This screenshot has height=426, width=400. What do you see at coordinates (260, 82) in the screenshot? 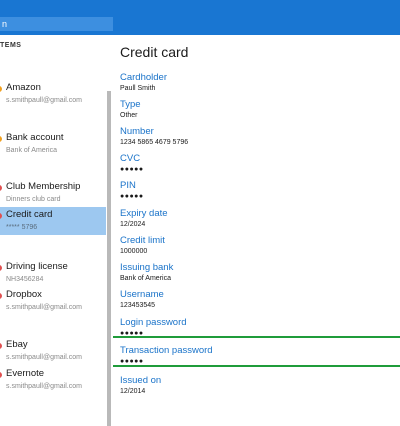
I see `field-cardholder: Cardholder Paull Smith` at bounding box center [260, 82].